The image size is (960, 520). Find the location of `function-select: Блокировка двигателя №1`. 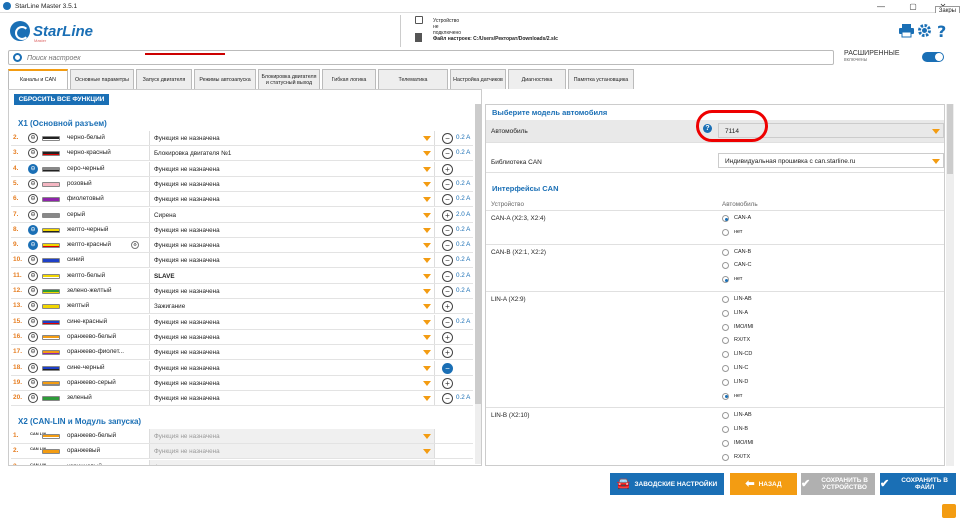

function-select: Блокировка двигателя №1 is located at coordinates (292, 153).